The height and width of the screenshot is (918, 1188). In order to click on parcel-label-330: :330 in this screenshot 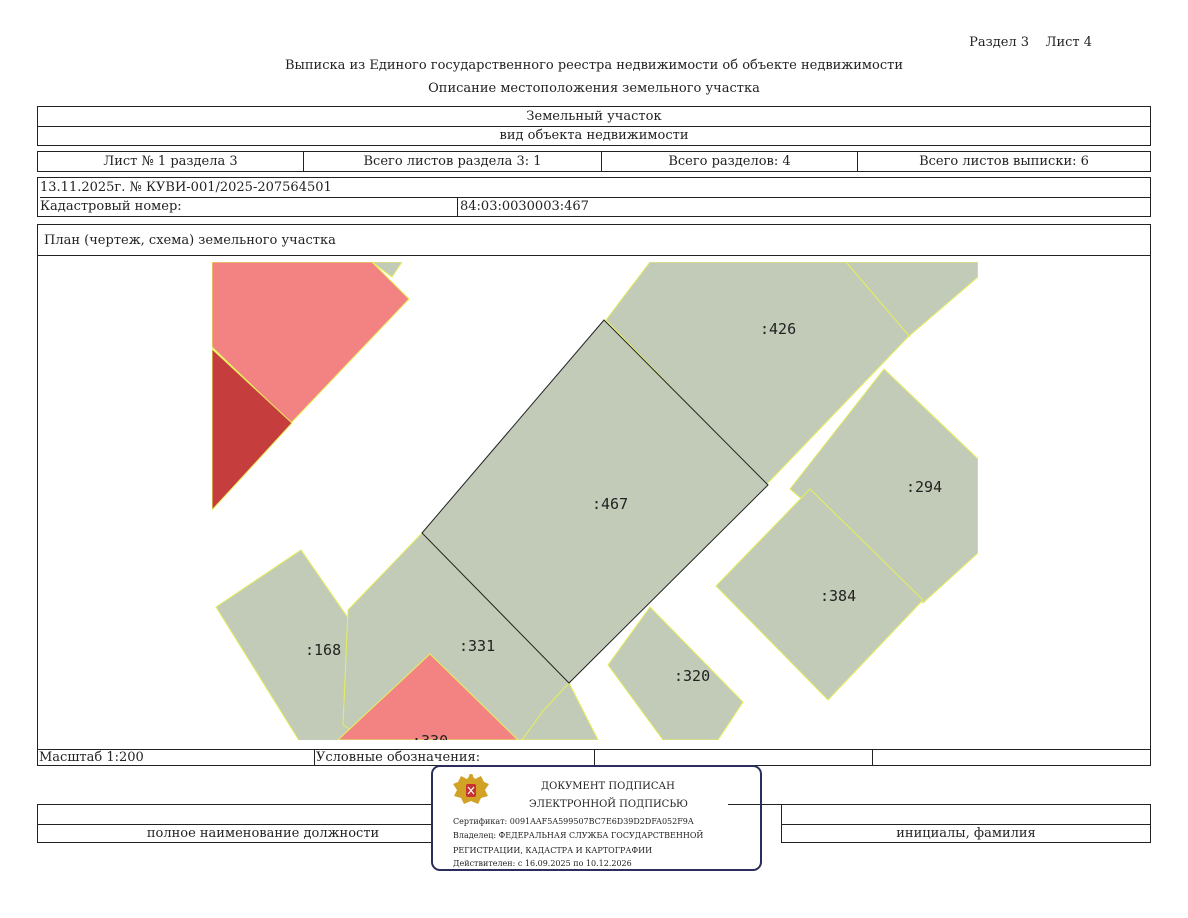, I will do `click(430, 741)`.